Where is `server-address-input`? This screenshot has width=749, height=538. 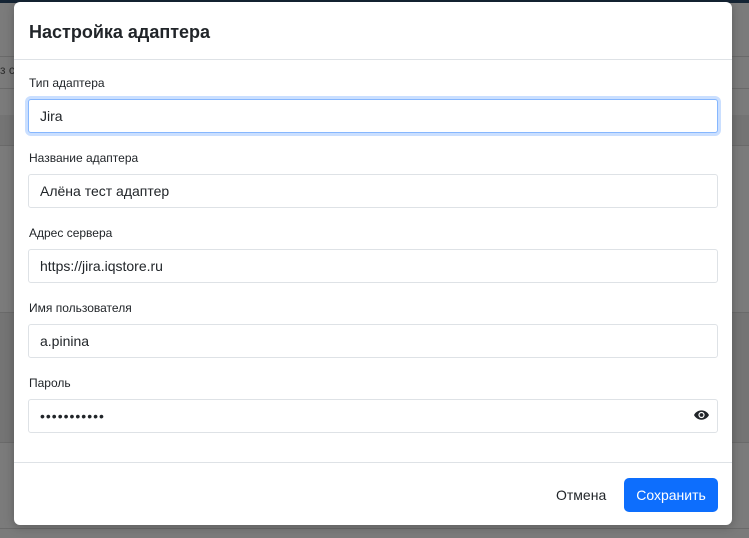 server-address-input is located at coordinates (373, 266).